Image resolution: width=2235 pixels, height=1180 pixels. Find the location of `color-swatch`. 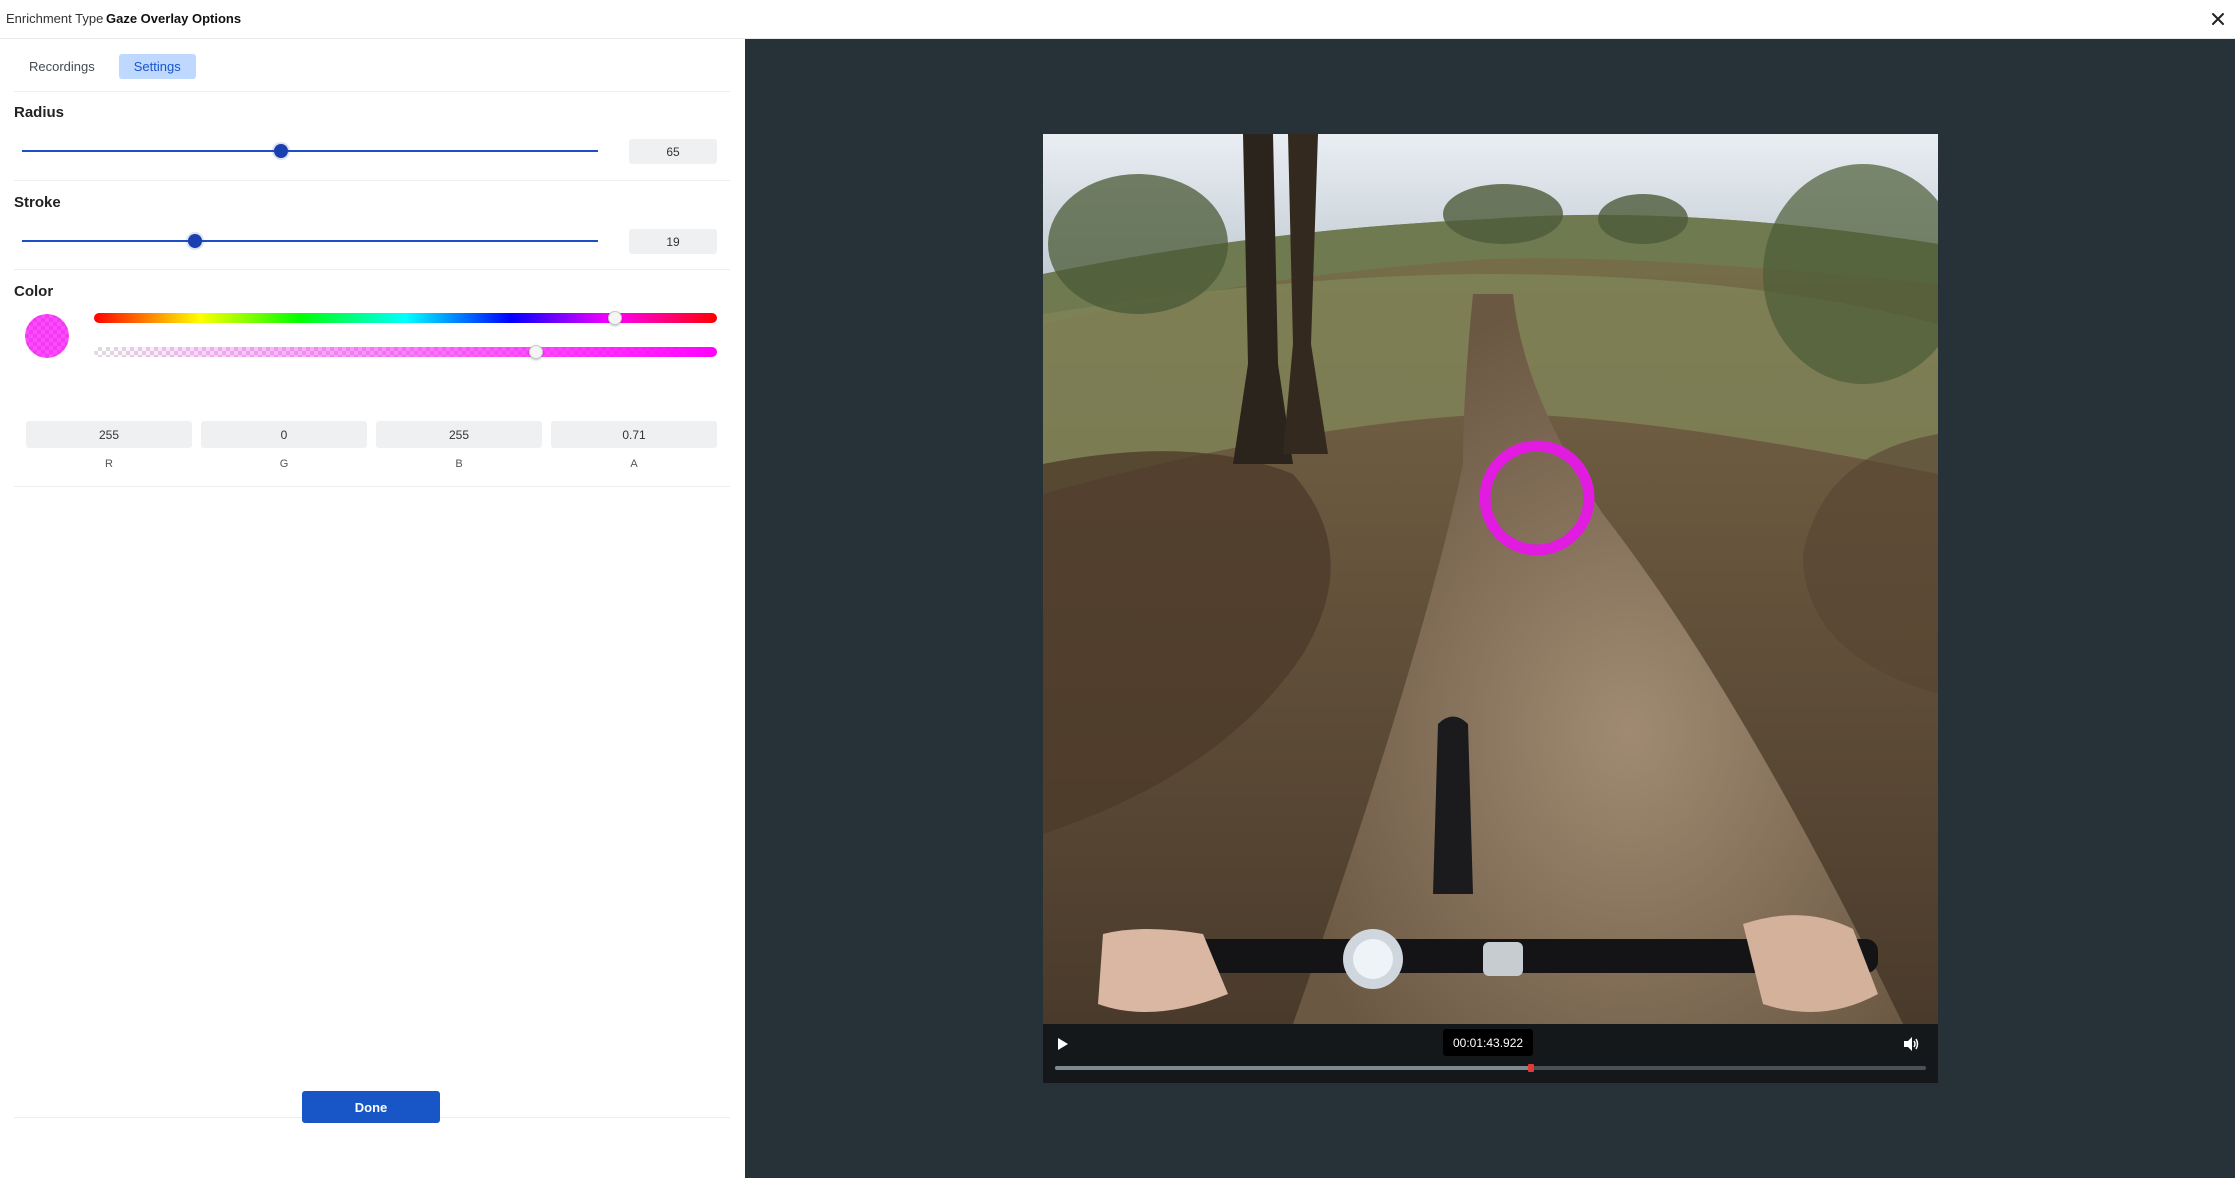

color-swatch is located at coordinates (47, 336).